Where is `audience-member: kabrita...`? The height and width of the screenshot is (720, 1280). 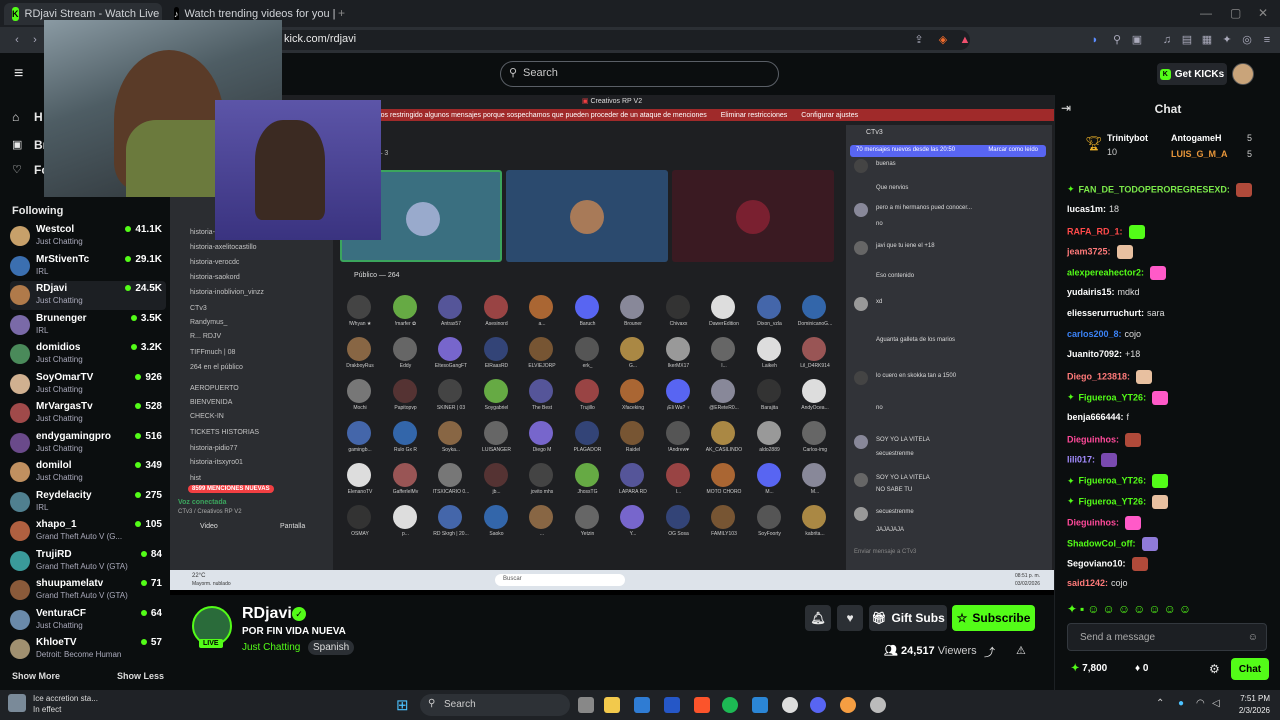
audience-member: kabrita... is located at coordinates (815, 525).